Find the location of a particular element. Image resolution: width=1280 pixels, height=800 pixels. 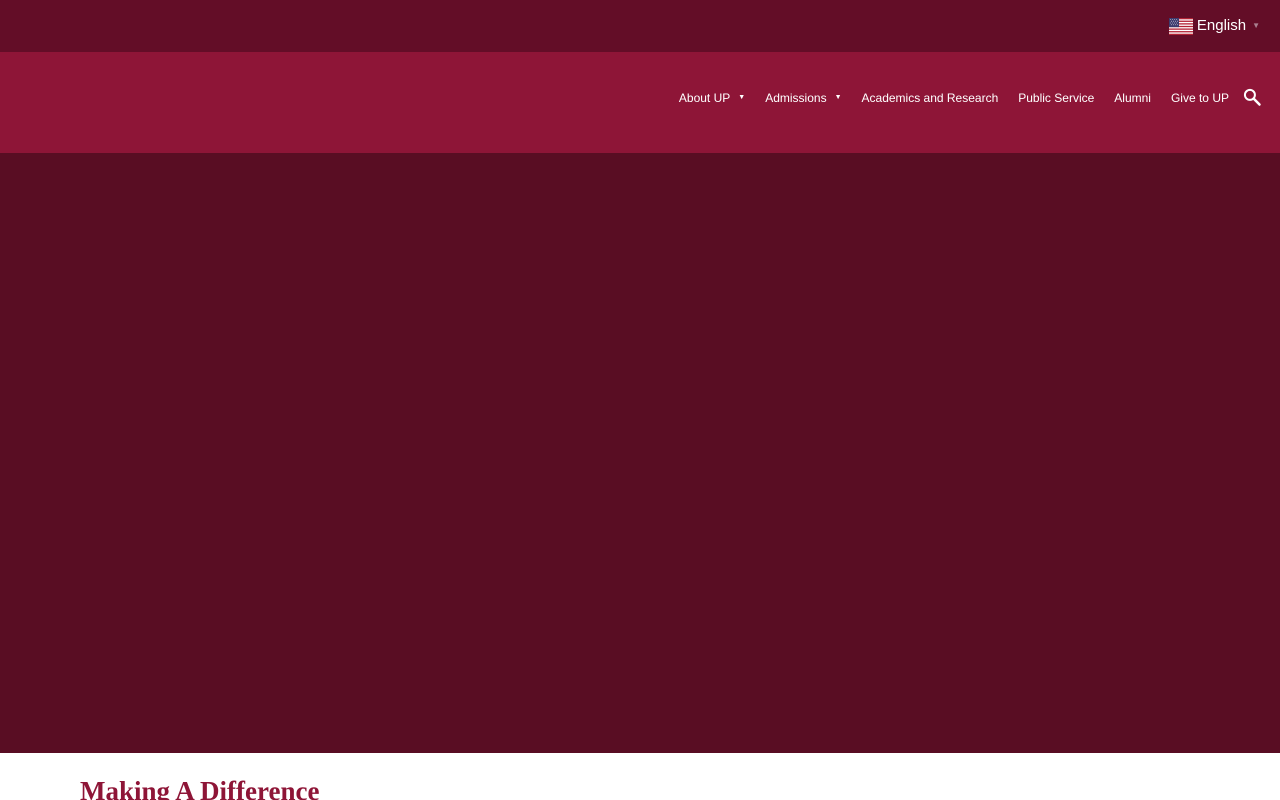

nav-item-give-to-up: Give to UP is located at coordinates (1200, 98).